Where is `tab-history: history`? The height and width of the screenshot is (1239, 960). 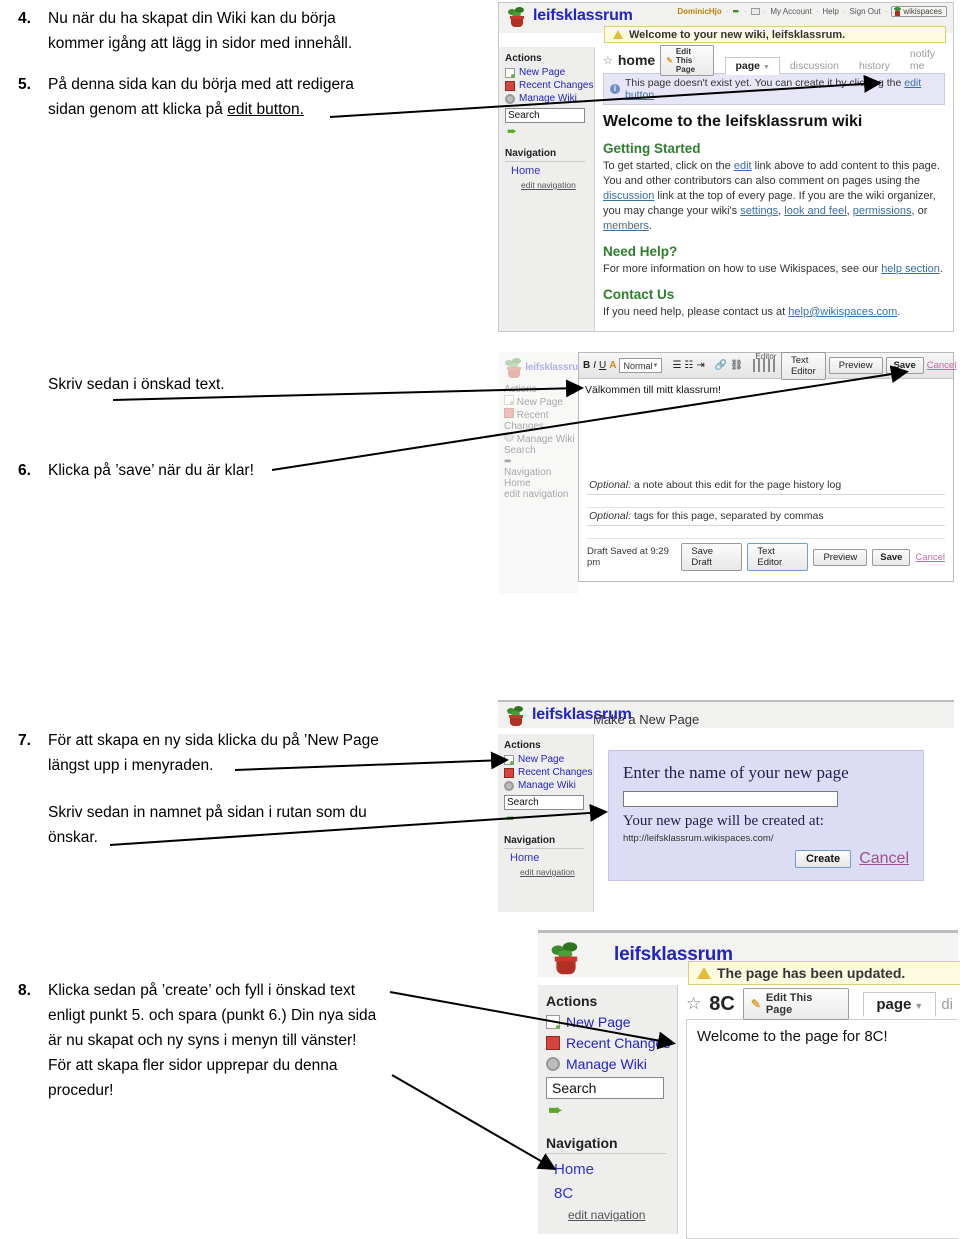
tab-history: history is located at coordinates (874, 66).